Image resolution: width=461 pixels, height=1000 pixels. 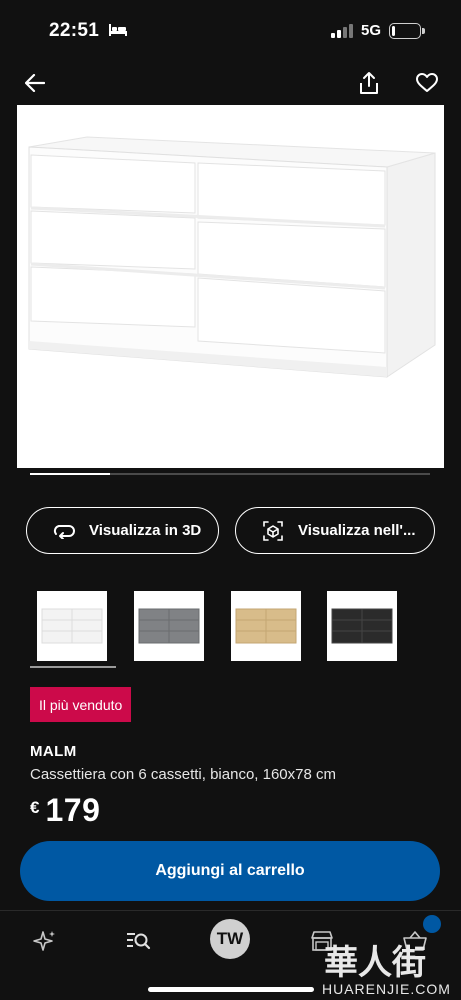 I want to click on dresser-thumbnail-black, so click(x=362, y=626).